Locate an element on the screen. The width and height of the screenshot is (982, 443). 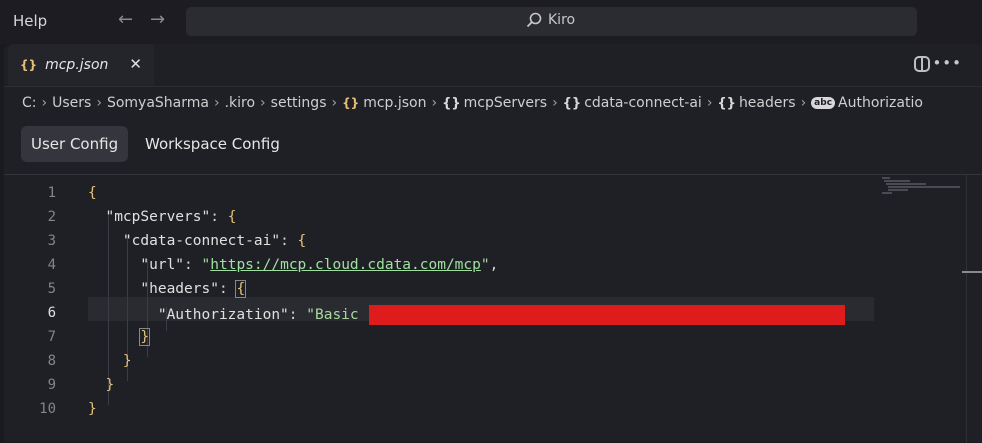
line-number: 7 is located at coordinates (51, 337).